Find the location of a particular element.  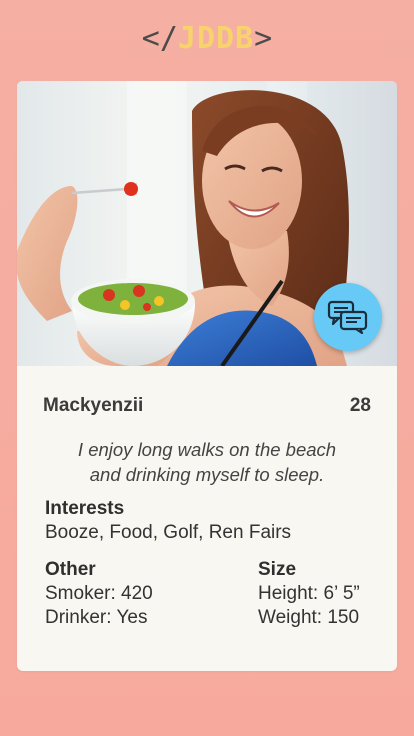

bio-line: I enjoy long walks on the beach is located at coordinates (207, 449).